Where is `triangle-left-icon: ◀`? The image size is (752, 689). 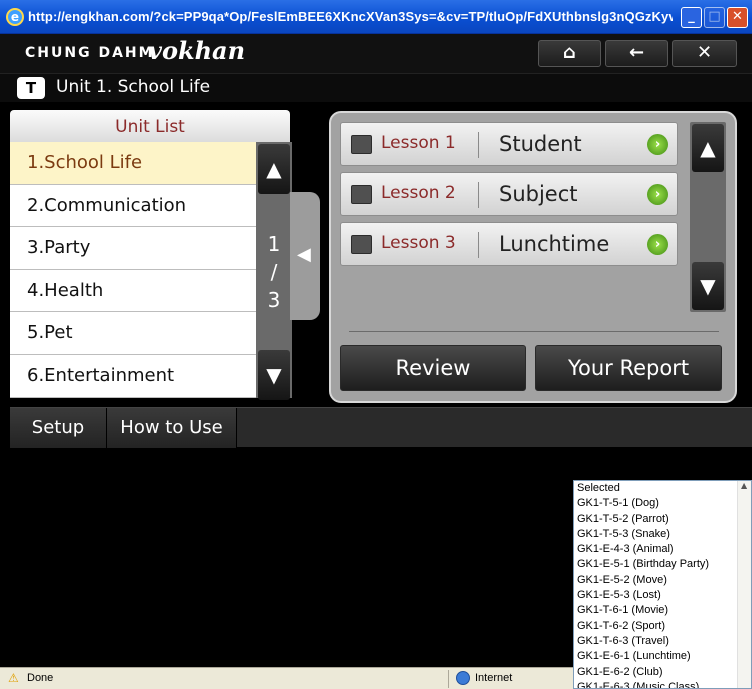
triangle-left-icon: ◀ is located at coordinates (304, 254).